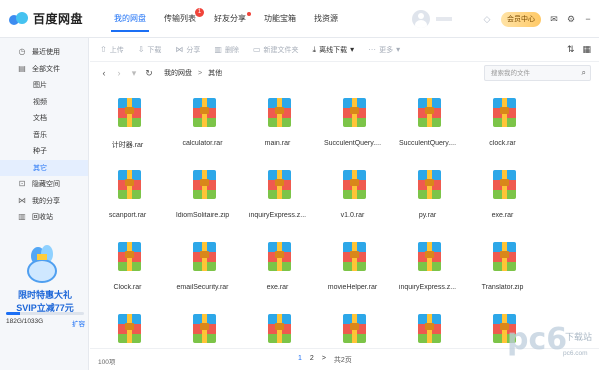 This screenshot has width=599, height=370. Describe the element at coordinates (300, 360) in the screenshot. I see `page-1-link: 1` at that location.